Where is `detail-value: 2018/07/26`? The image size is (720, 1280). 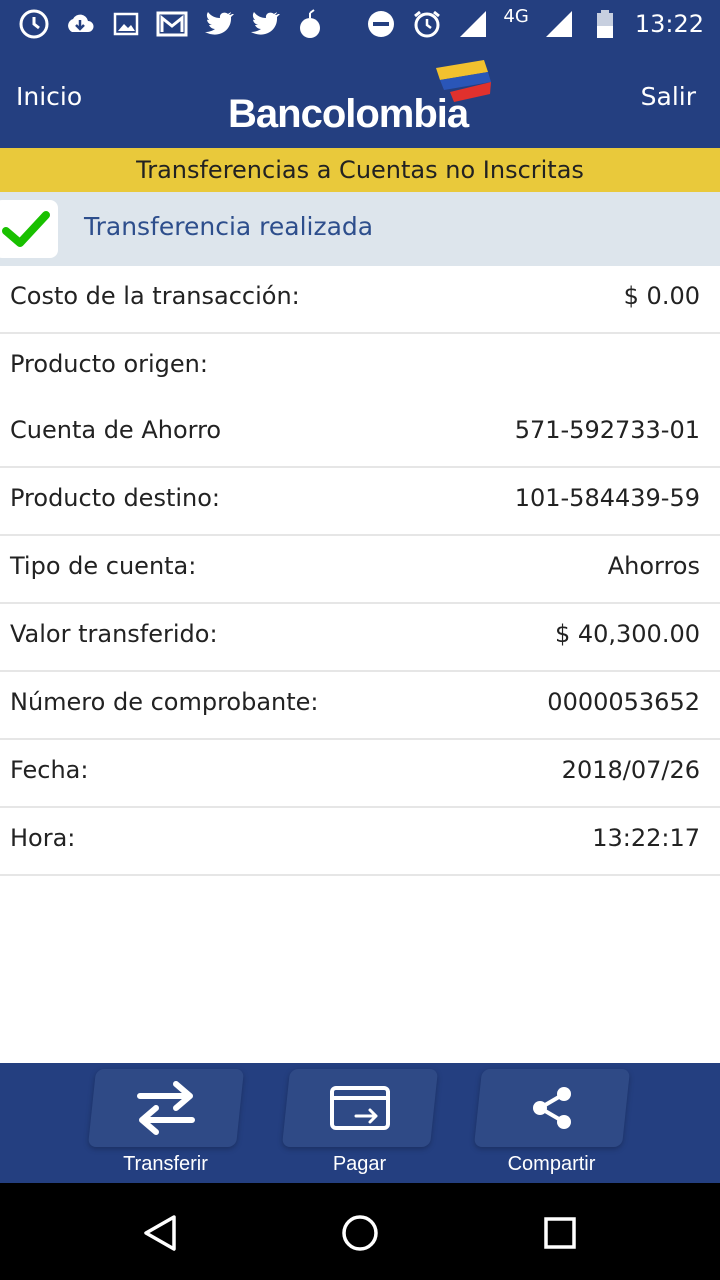
detail-value: 2018/07/26 is located at coordinates (630, 770).